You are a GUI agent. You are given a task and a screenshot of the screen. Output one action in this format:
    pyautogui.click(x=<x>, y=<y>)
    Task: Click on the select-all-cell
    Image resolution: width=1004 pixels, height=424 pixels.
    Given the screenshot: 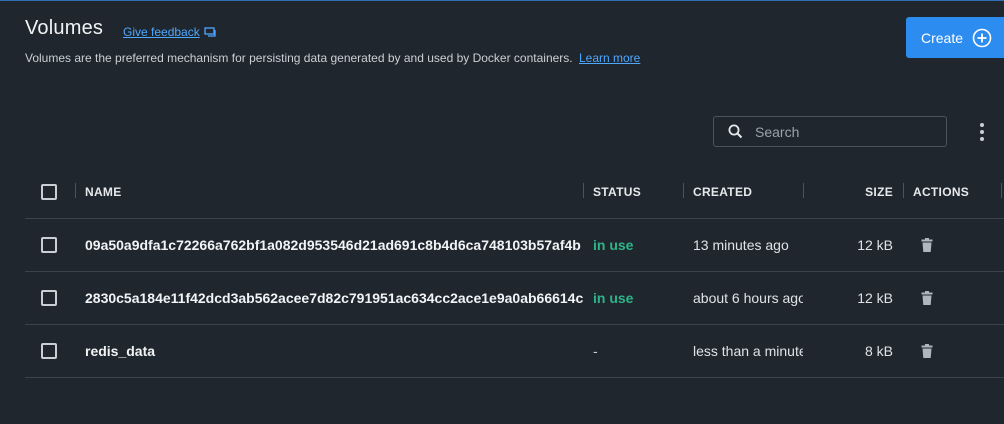 What is the action you would take?
    pyautogui.click(x=51, y=192)
    